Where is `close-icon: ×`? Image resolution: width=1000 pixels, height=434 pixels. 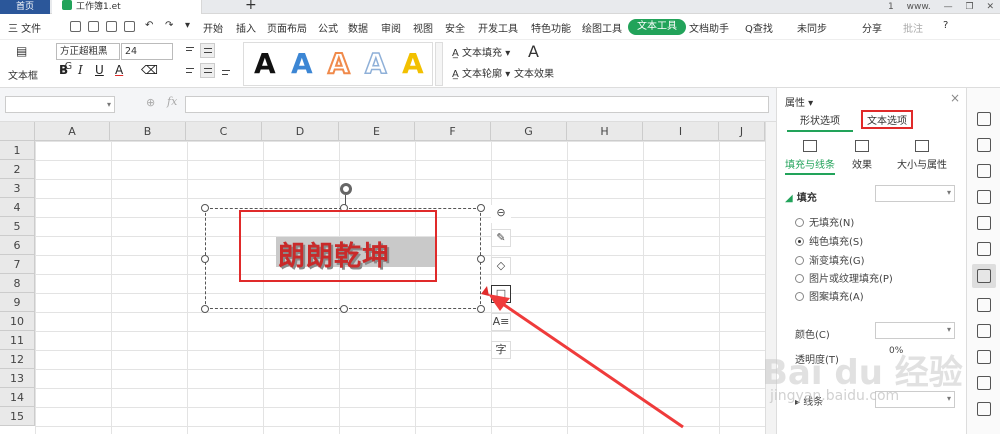 close-icon: × is located at coordinates (955, 98).